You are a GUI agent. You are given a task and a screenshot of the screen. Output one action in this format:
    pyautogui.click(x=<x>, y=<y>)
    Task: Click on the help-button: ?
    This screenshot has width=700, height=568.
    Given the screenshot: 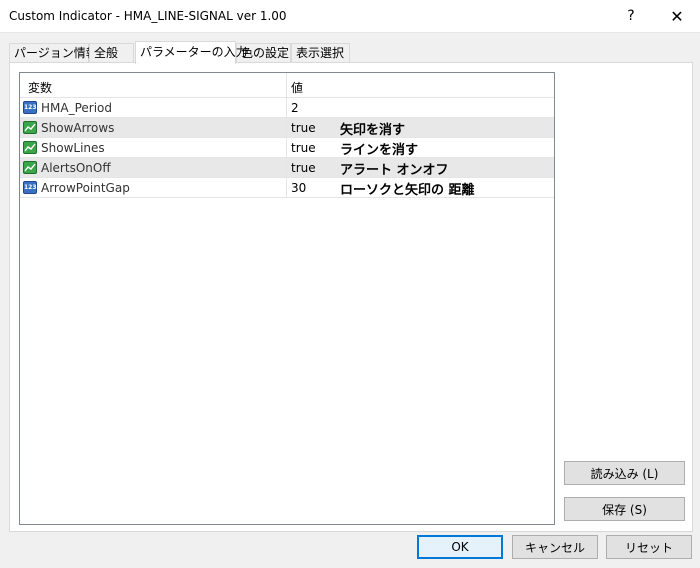 What is the action you would take?
    pyautogui.click(x=631, y=16)
    